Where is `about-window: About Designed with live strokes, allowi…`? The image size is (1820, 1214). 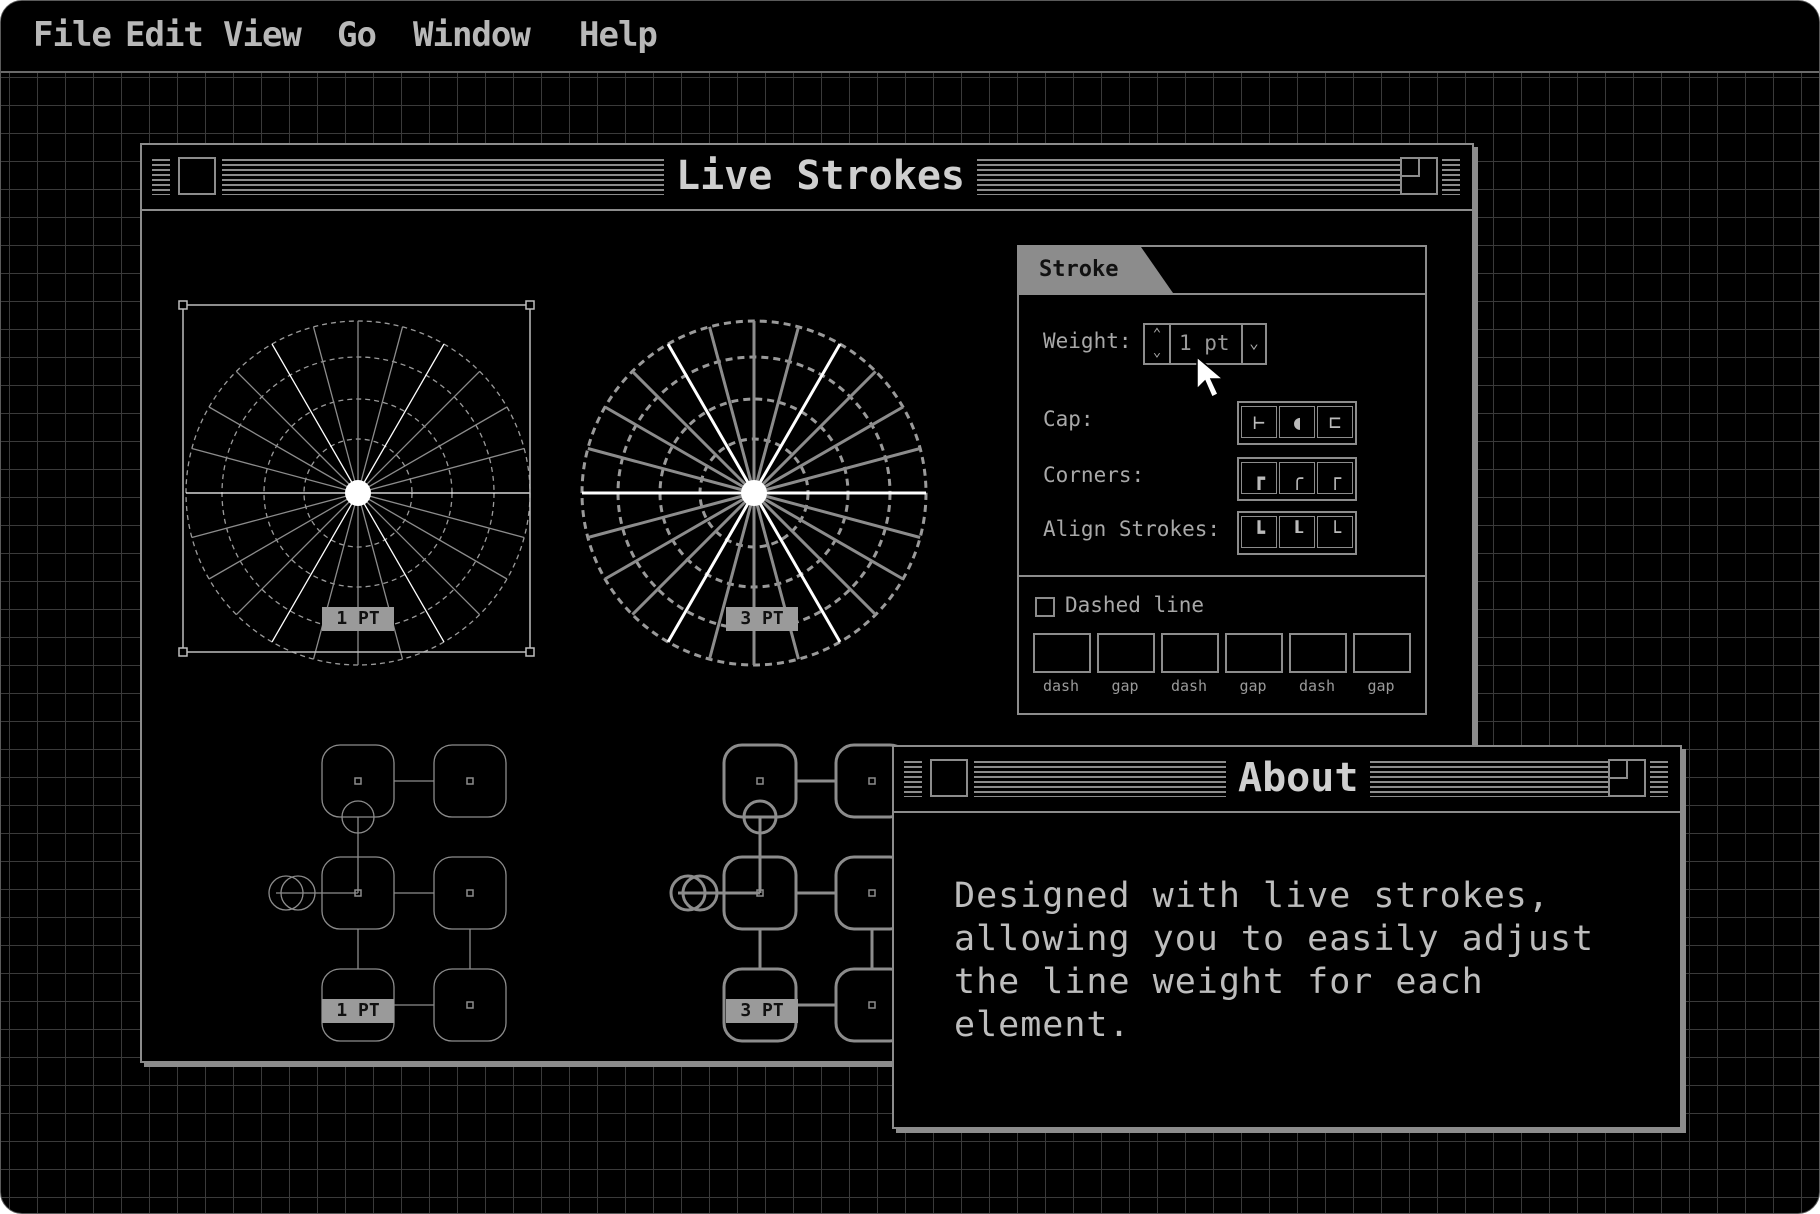
about-window: About Designed with live strokes, allowi… is located at coordinates (1287, 937).